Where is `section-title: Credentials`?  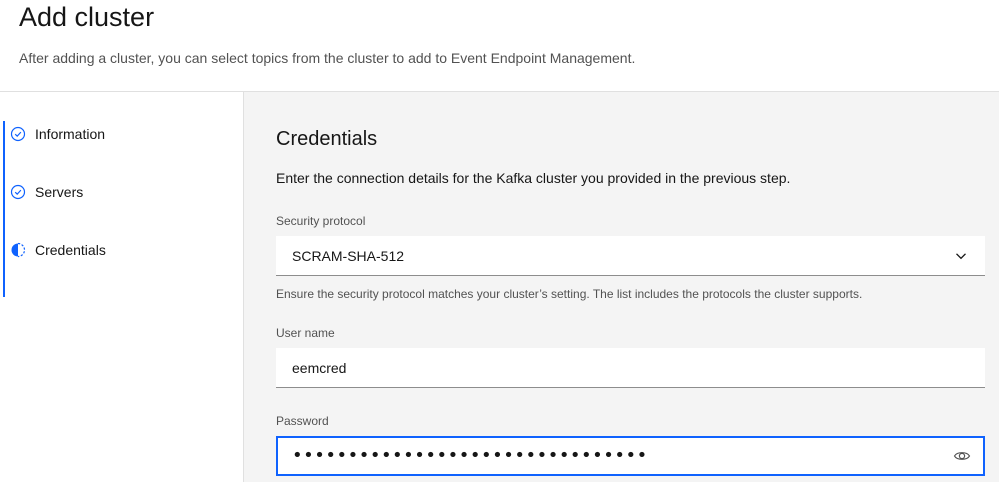
section-title: Credentials is located at coordinates (327, 139).